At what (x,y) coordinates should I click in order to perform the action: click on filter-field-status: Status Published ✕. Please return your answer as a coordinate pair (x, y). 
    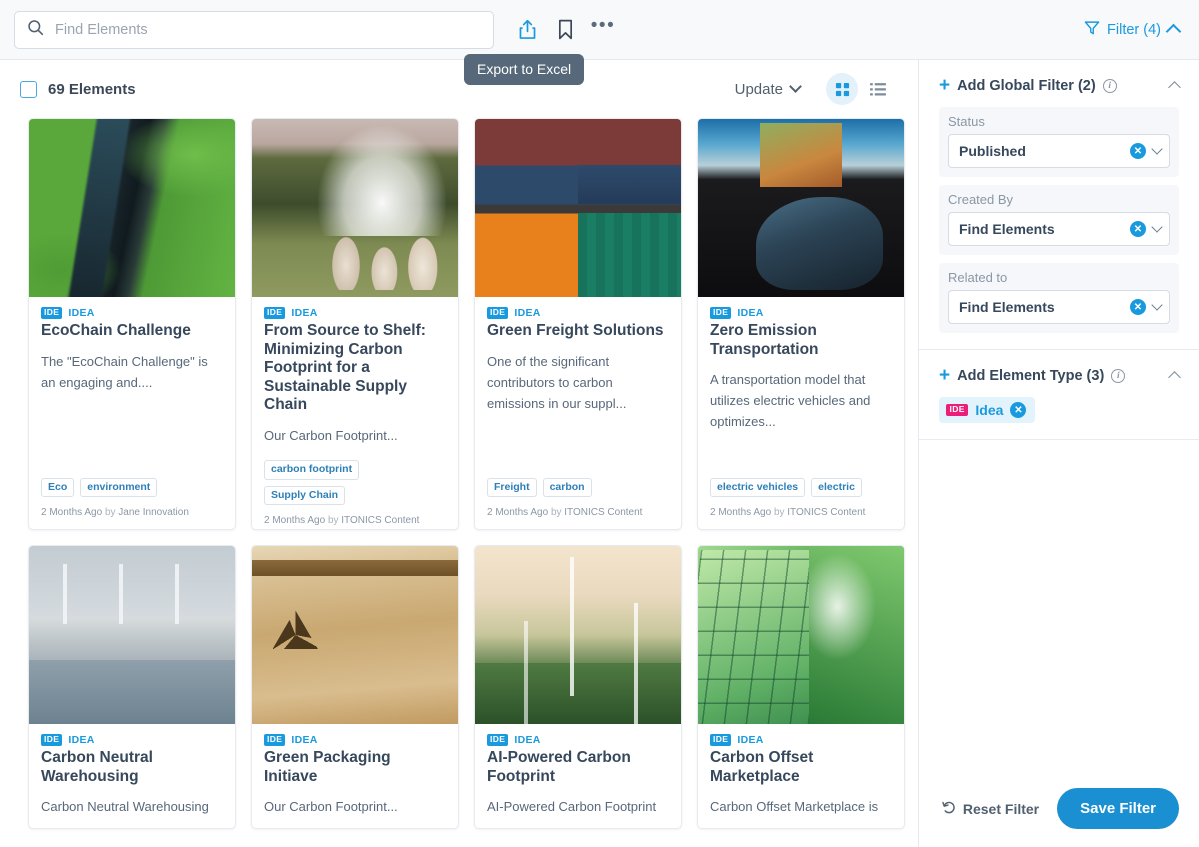
    Looking at the image, I should click on (1059, 142).